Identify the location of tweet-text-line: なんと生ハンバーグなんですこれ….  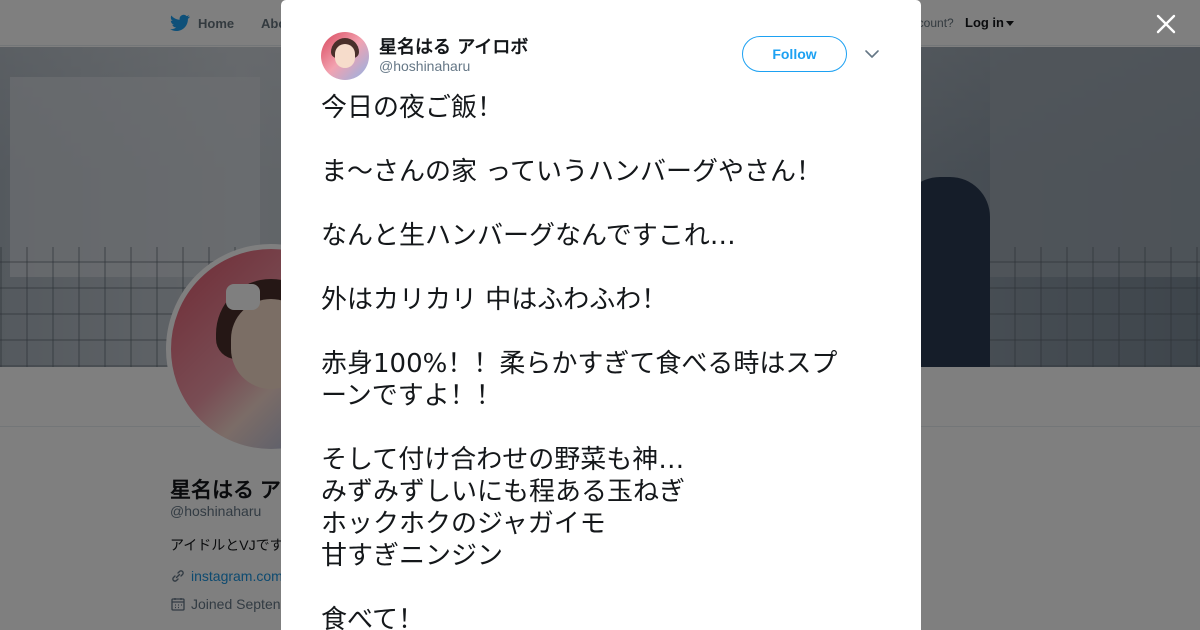
(528, 236).